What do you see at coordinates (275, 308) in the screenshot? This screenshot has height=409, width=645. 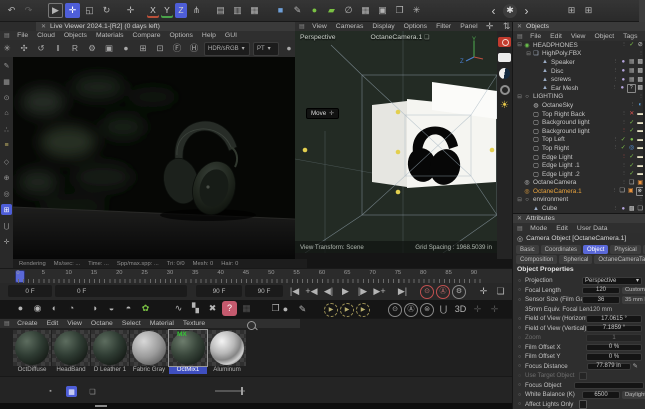 I see `folder-icon: ❐` at bounding box center [275, 308].